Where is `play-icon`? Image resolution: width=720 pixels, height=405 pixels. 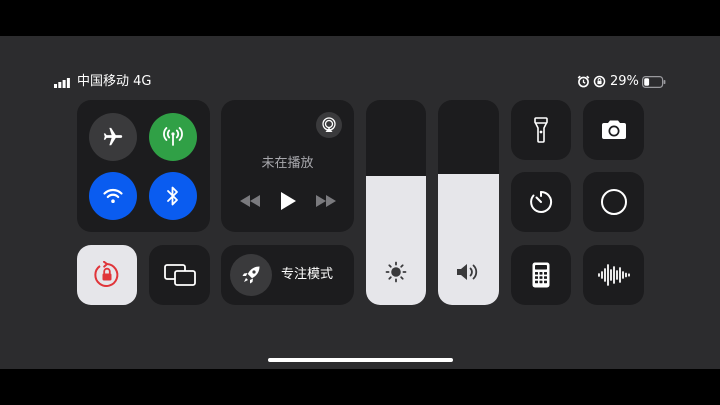
play-icon is located at coordinates (288, 201).